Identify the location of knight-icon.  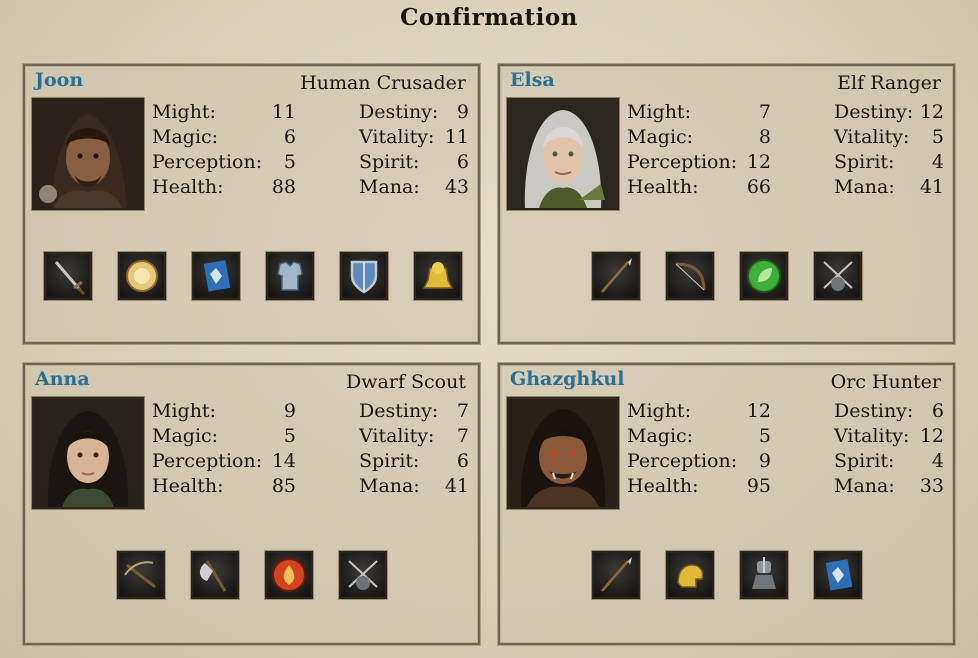
(764, 573).